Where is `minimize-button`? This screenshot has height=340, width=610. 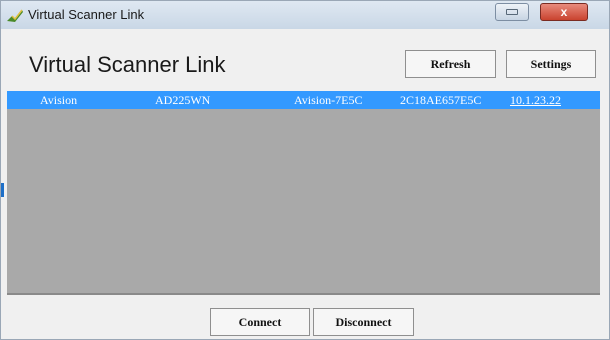
minimize-button is located at coordinates (512, 12).